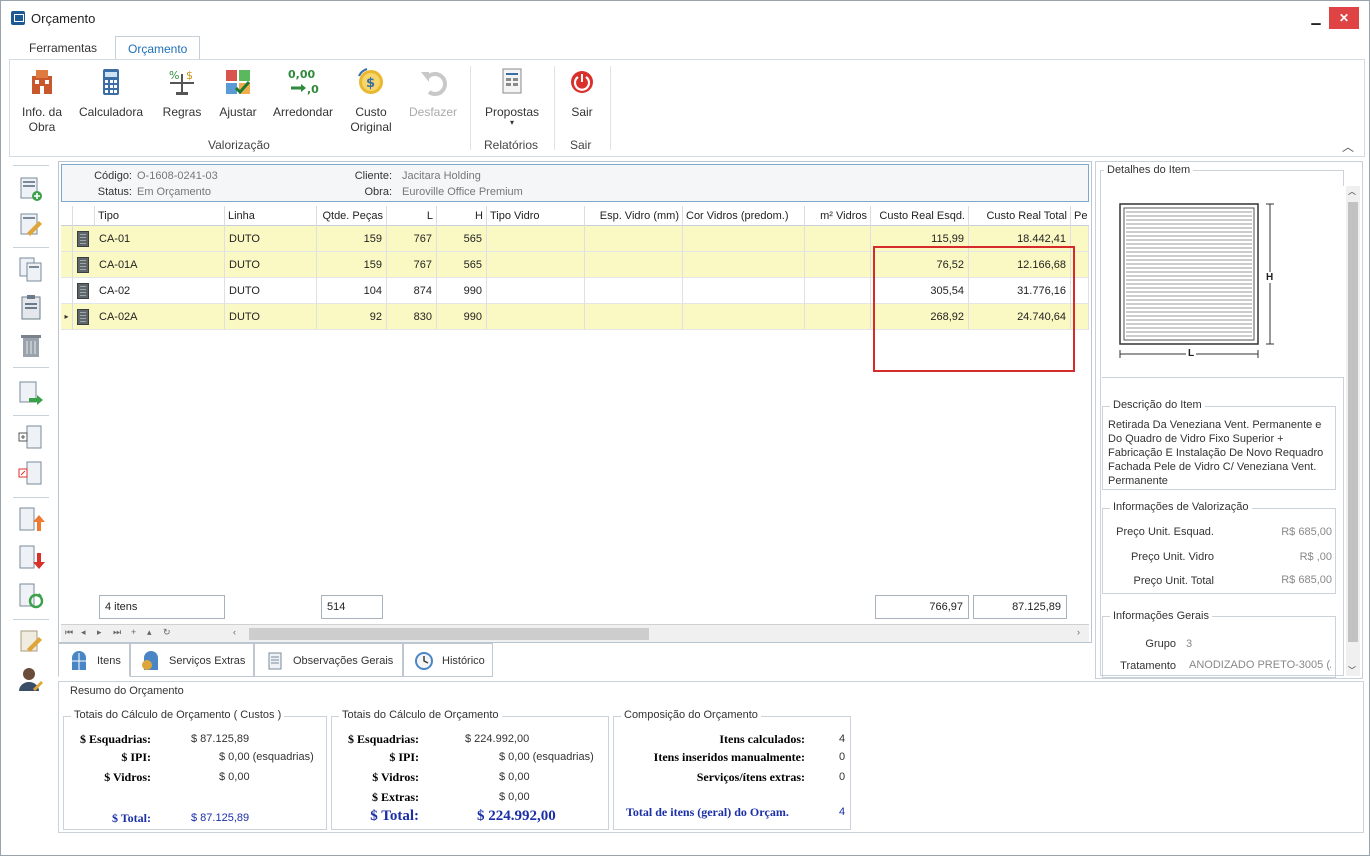 This screenshot has height=856, width=1370. I want to click on notes-edit-icon, so click(31, 641).